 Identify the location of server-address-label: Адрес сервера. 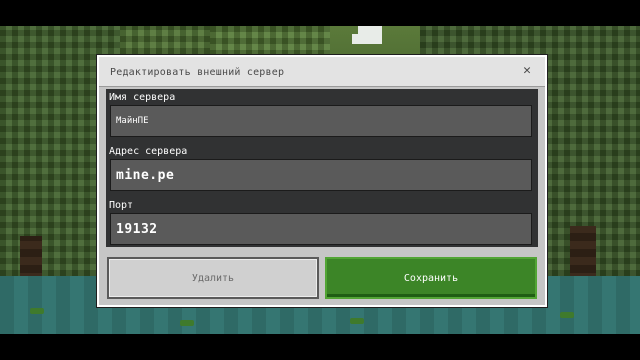
(148, 151).